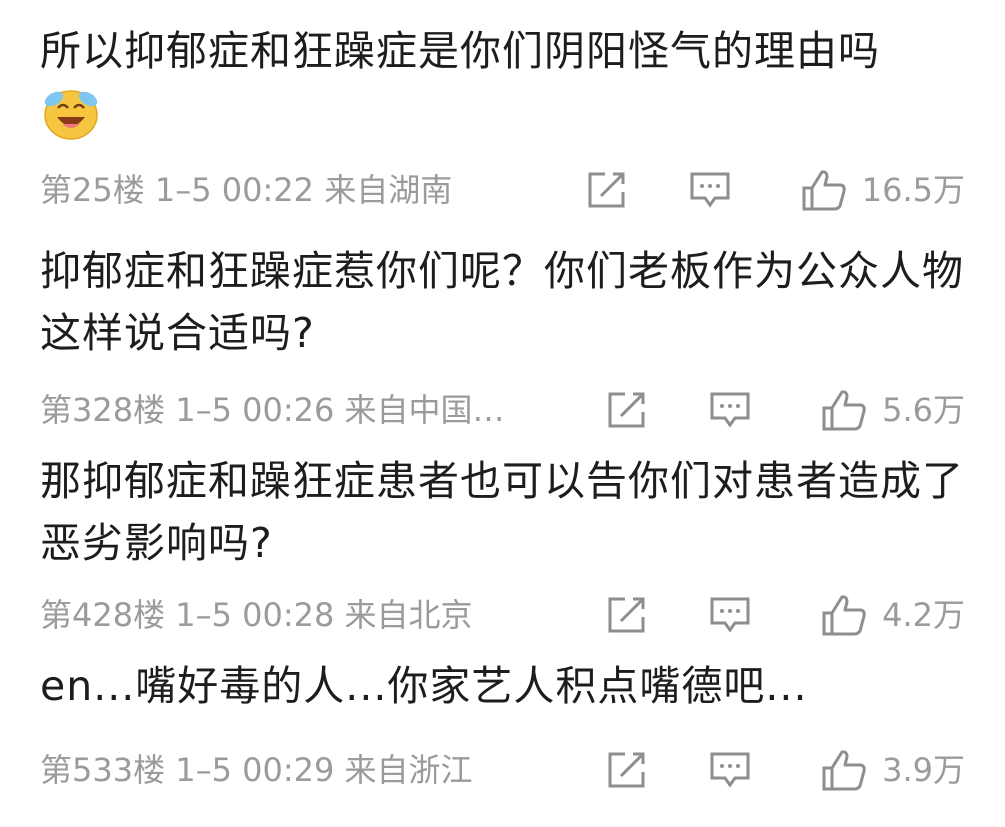 The image size is (1005, 827). Describe the element at coordinates (408, 615) in the screenshot. I see `comment-location: 来自北京` at that location.